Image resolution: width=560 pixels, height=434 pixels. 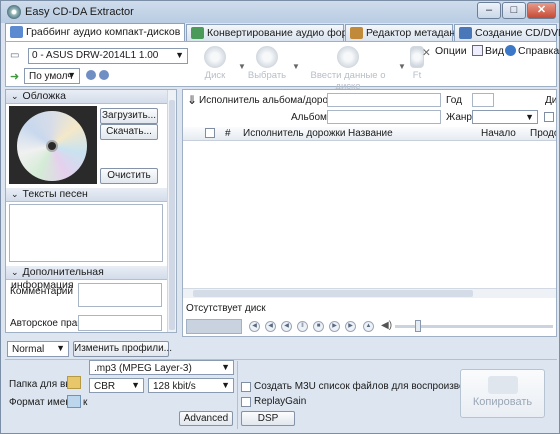 What do you see at coordinates (79, 12) in the screenshot?
I see `window-title: Easy CD-DA Extractor` at bounding box center [79, 12].